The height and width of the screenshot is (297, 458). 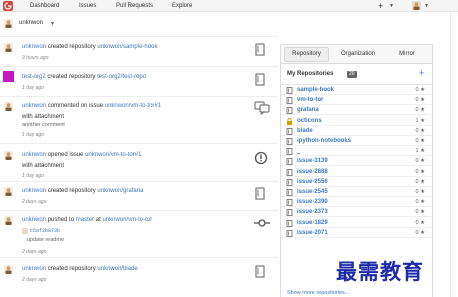 What do you see at coordinates (262, 108) in the screenshot?
I see `comment-icon` at bounding box center [262, 108].